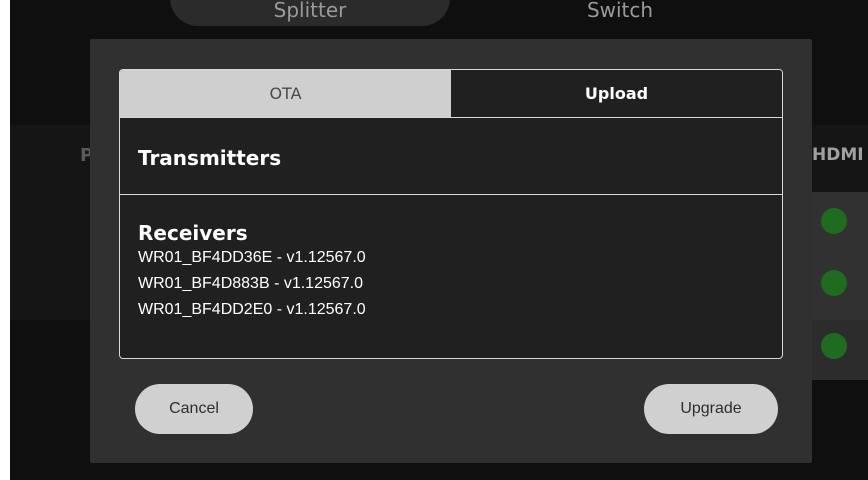  Describe the element at coordinates (451, 156) in the screenshot. I see `transmitters-section: Transmitters` at that location.